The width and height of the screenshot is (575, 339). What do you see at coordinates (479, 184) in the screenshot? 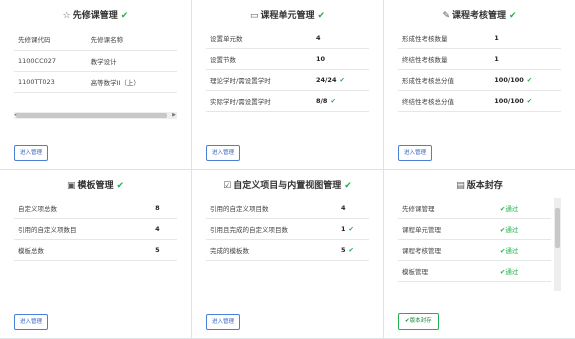
I see `card-title: ▤ 版本封存` at bounding box center [479, 184].